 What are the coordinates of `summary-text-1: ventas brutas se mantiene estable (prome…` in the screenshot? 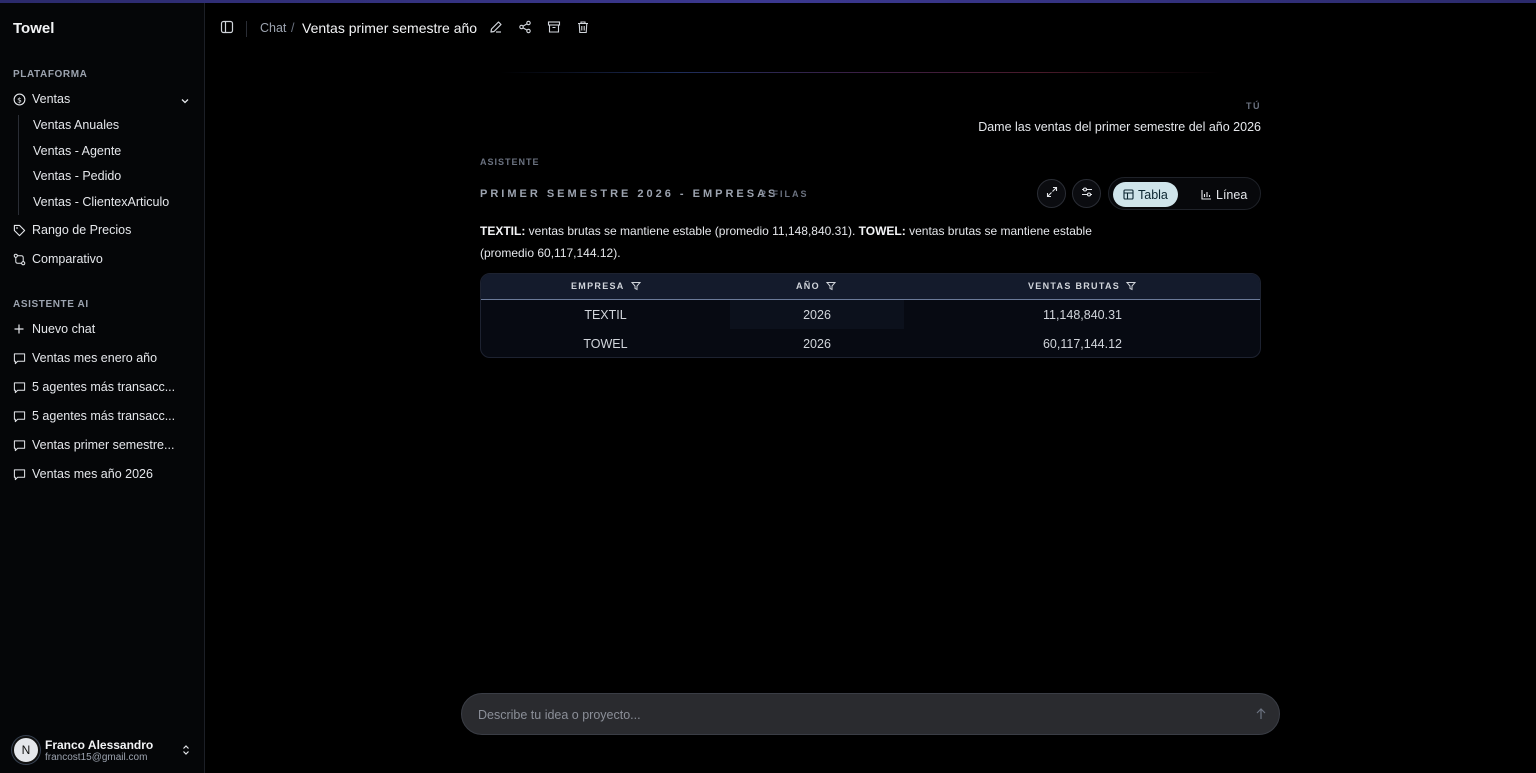 It's located at (692, 231).